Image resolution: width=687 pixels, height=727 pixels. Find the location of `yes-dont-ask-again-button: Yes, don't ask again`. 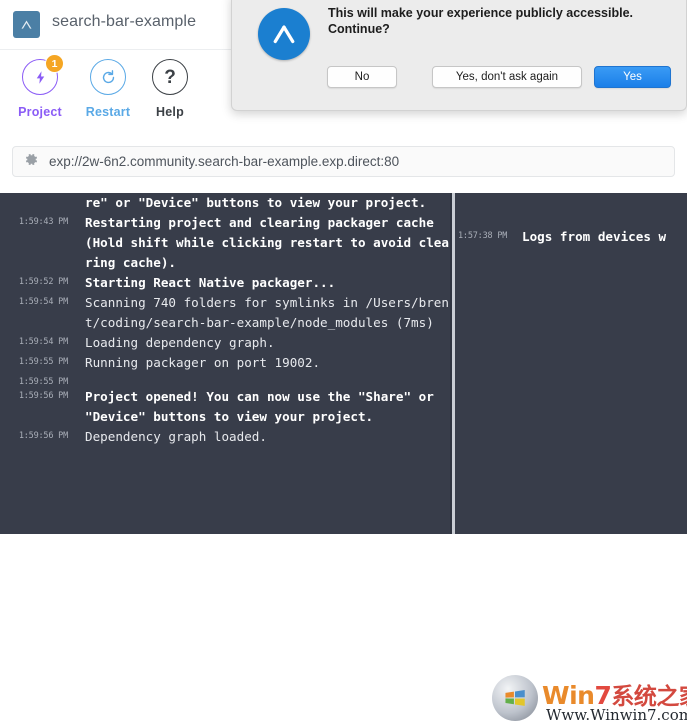

yes-dont-ask-again-button: Yes, don't ask again is located at coordinates (507, 77).